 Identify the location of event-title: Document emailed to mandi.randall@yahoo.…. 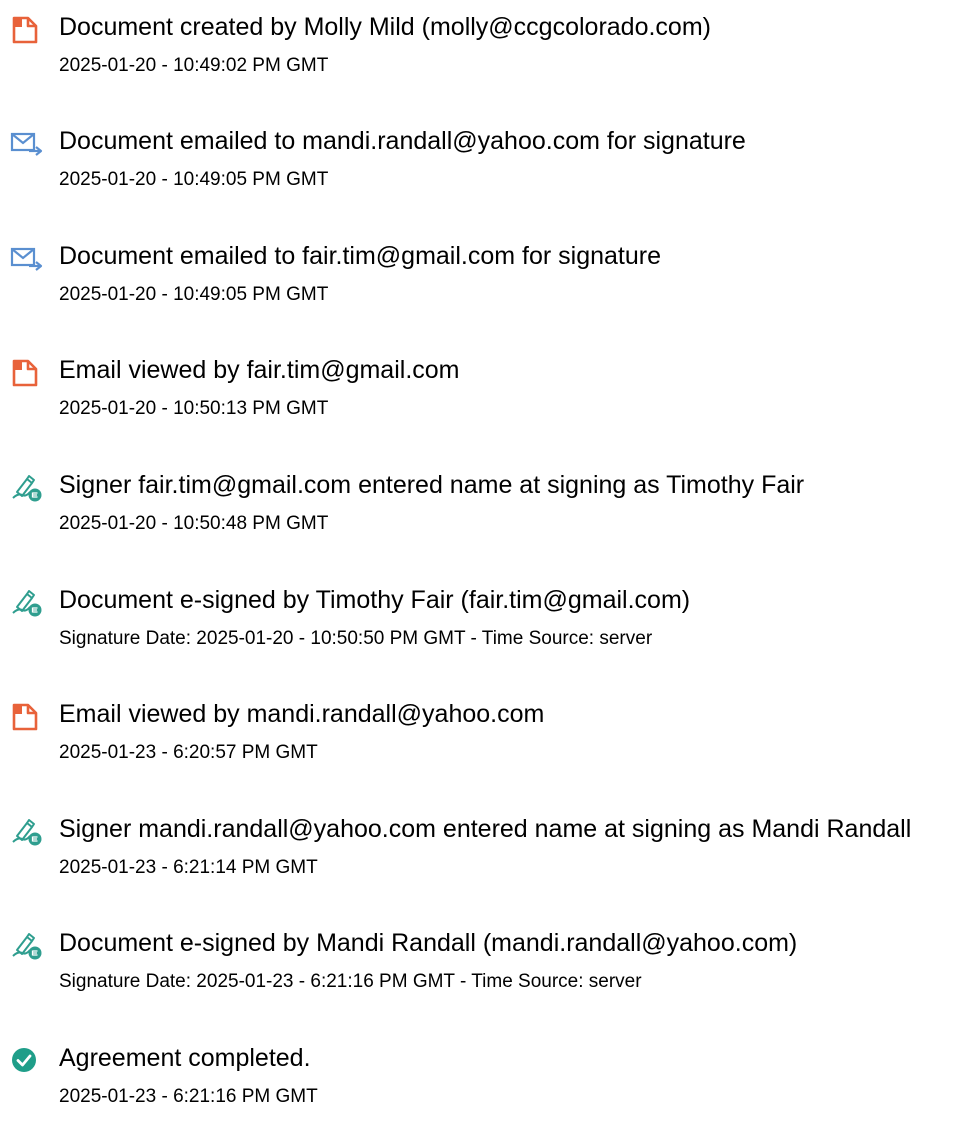
(402, 141).